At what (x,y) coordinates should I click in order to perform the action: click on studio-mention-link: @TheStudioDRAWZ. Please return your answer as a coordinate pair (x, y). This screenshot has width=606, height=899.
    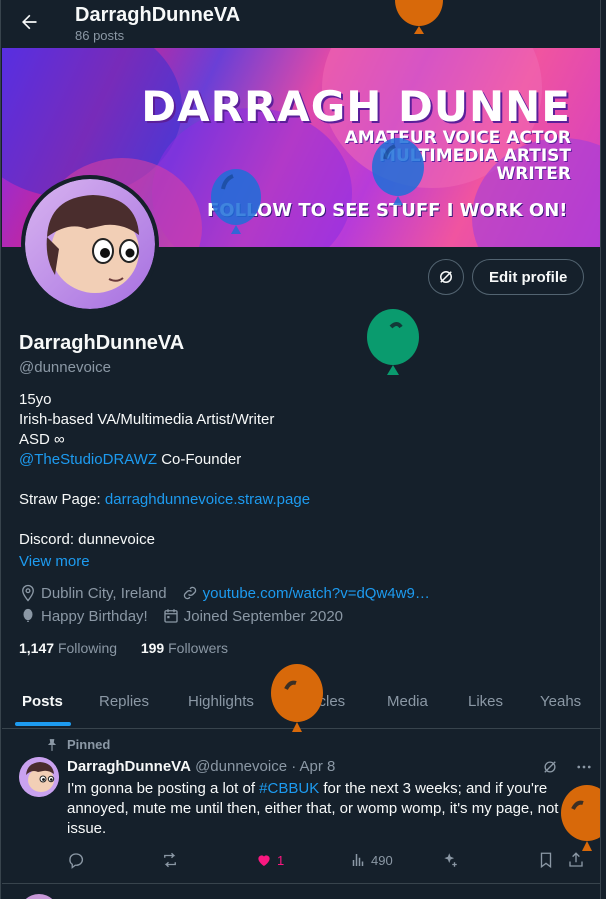
    Looking at the image, I should click on (88, 459).